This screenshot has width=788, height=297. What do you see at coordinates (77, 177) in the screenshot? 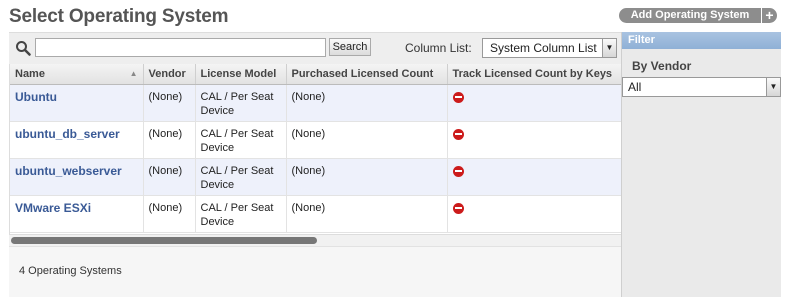
I see `os-name-link: ubuntu_webserver` at bounding box center [77, 177].